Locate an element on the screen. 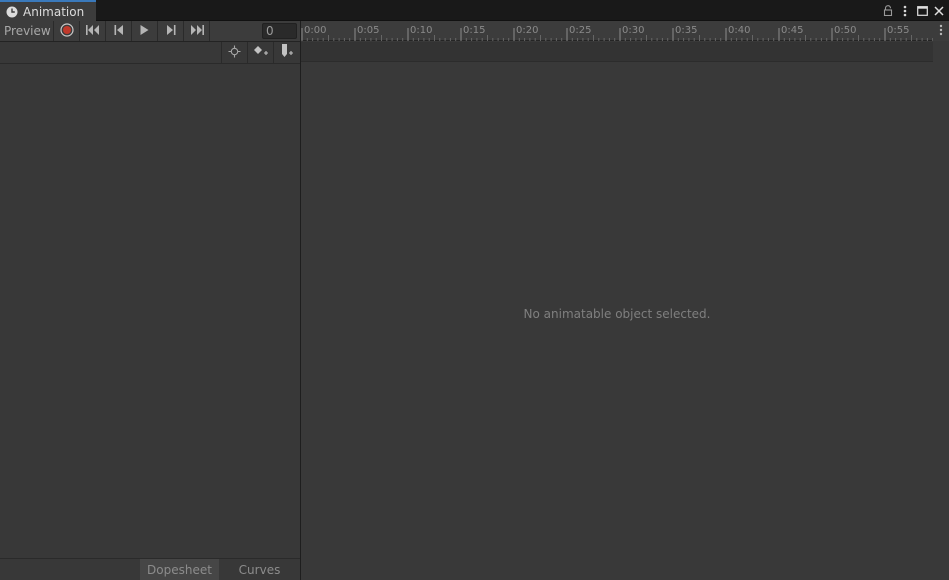 The width and height of the screenshot is (949, 580). record-button is located at coordinates (67, 31).